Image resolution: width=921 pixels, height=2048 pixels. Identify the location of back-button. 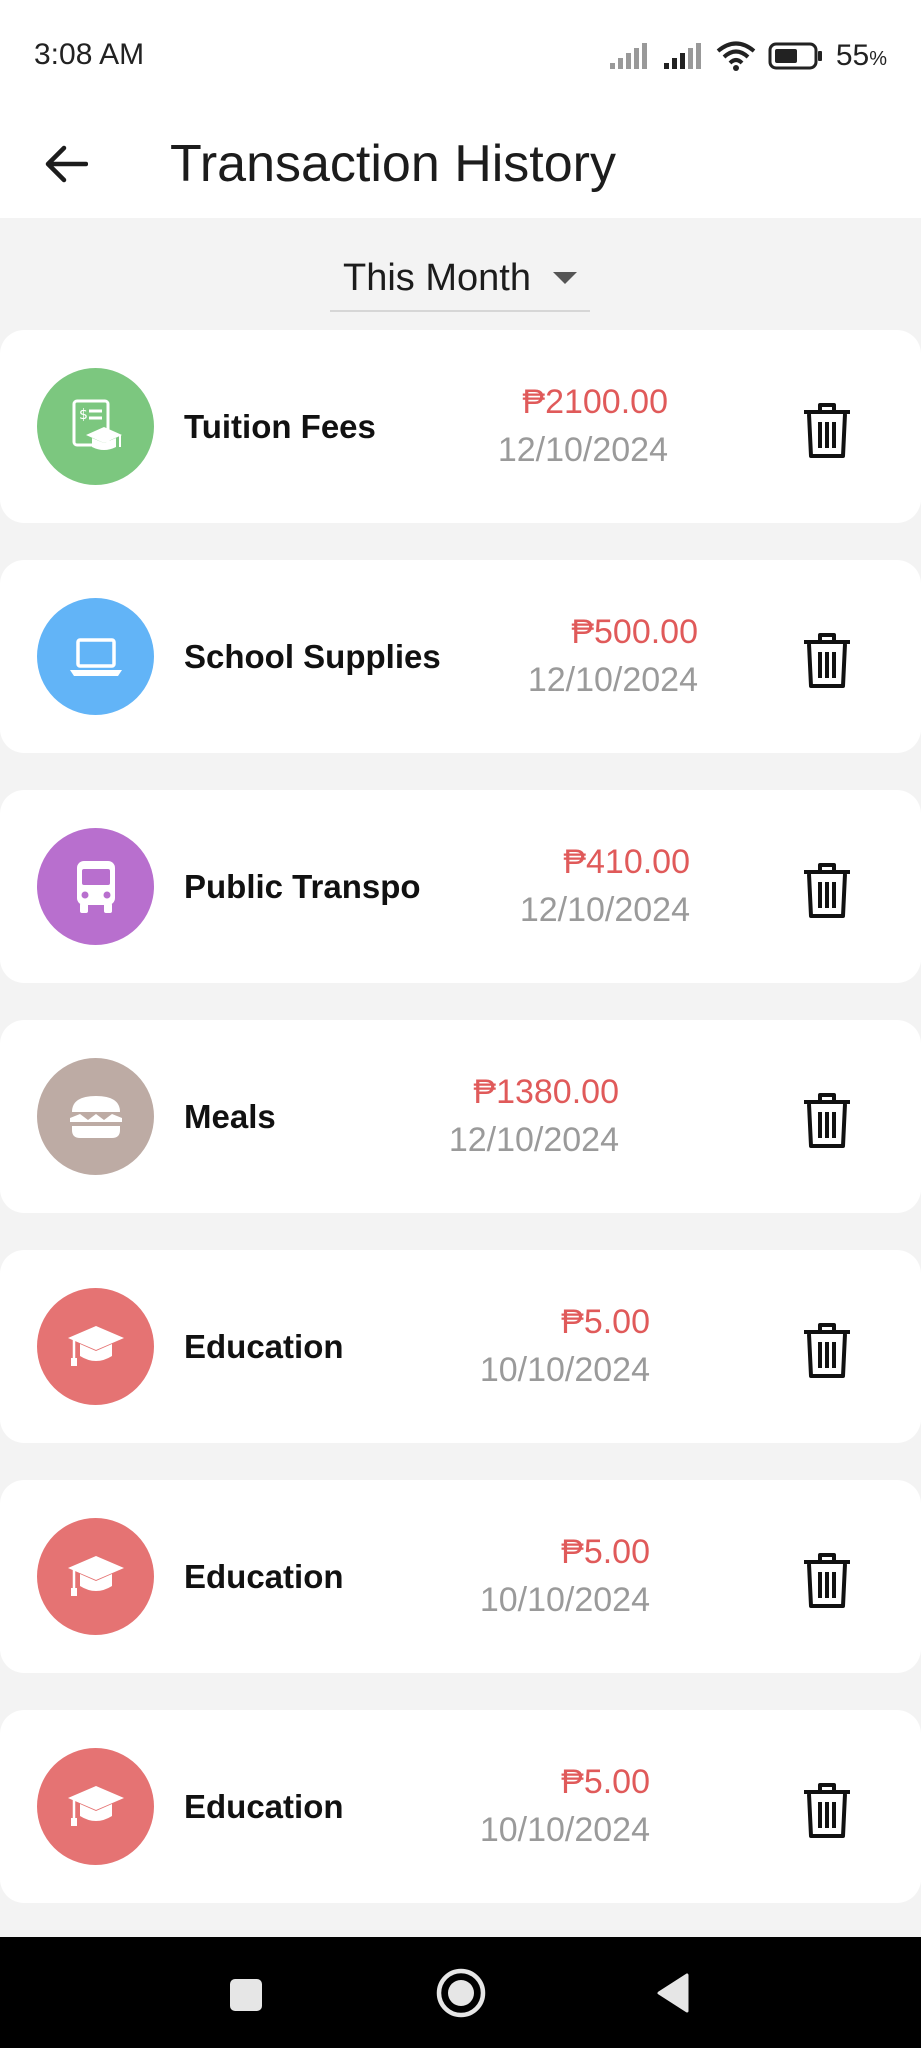
(66, 164).